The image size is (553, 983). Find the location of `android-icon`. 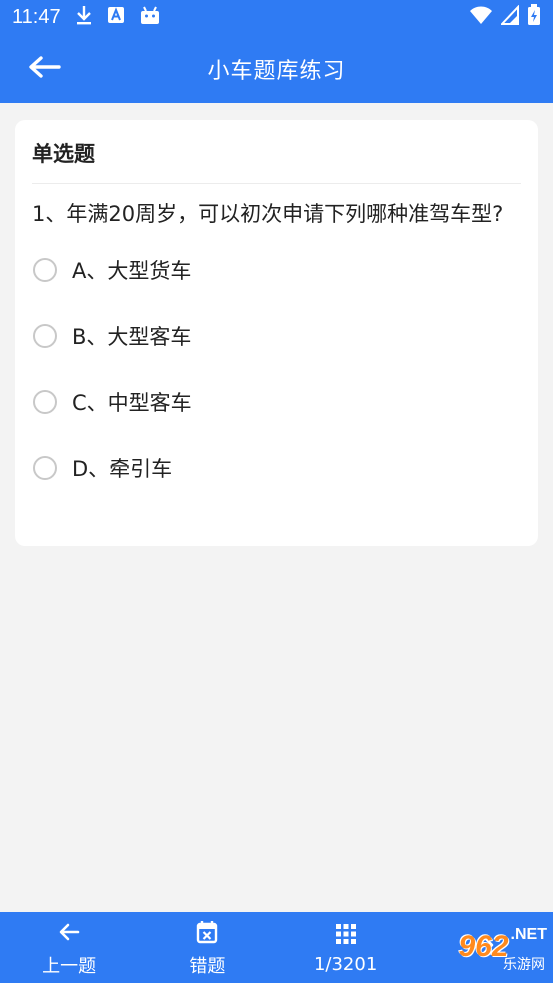

android-icon is located at coordinates (150, 17).